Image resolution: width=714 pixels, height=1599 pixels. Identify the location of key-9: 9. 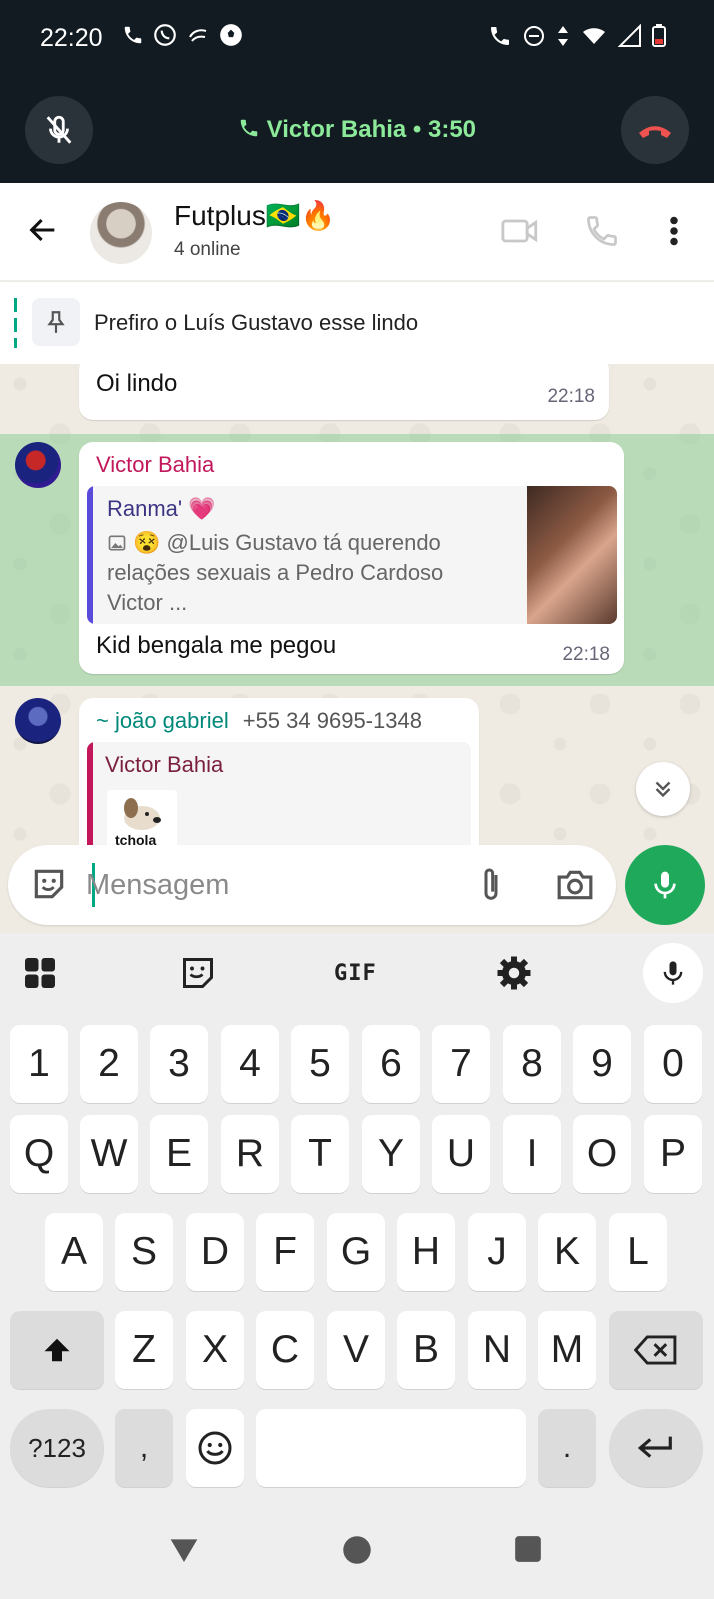
(602, 1064).